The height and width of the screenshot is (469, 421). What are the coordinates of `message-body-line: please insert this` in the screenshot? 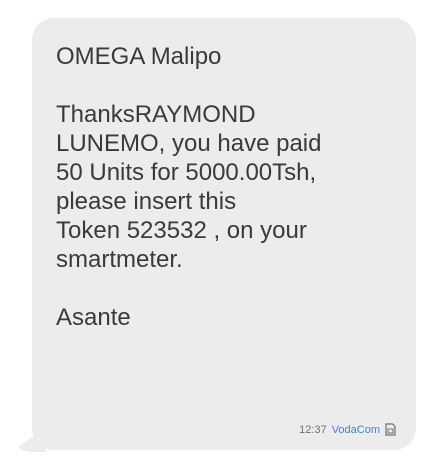 It's located at (146, 201).